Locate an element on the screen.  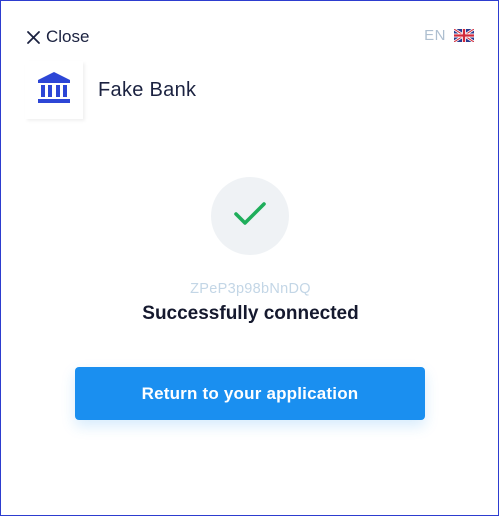
reference-code: ZPeP3p98bNnDQ is located at coordinates (250, 289).